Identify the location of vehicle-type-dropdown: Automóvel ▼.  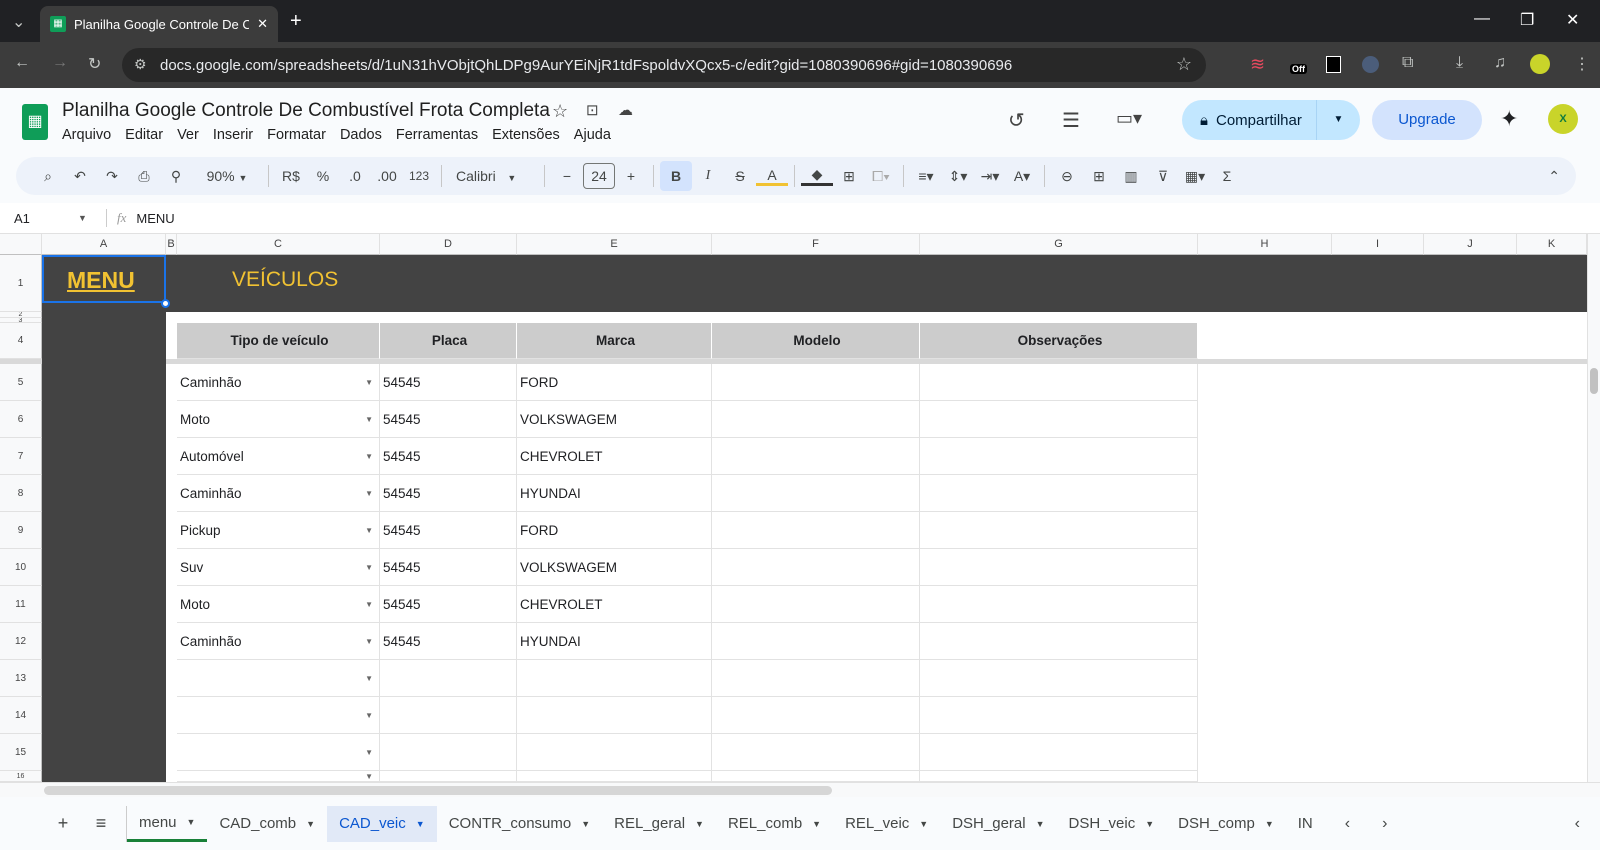
(278, 456).